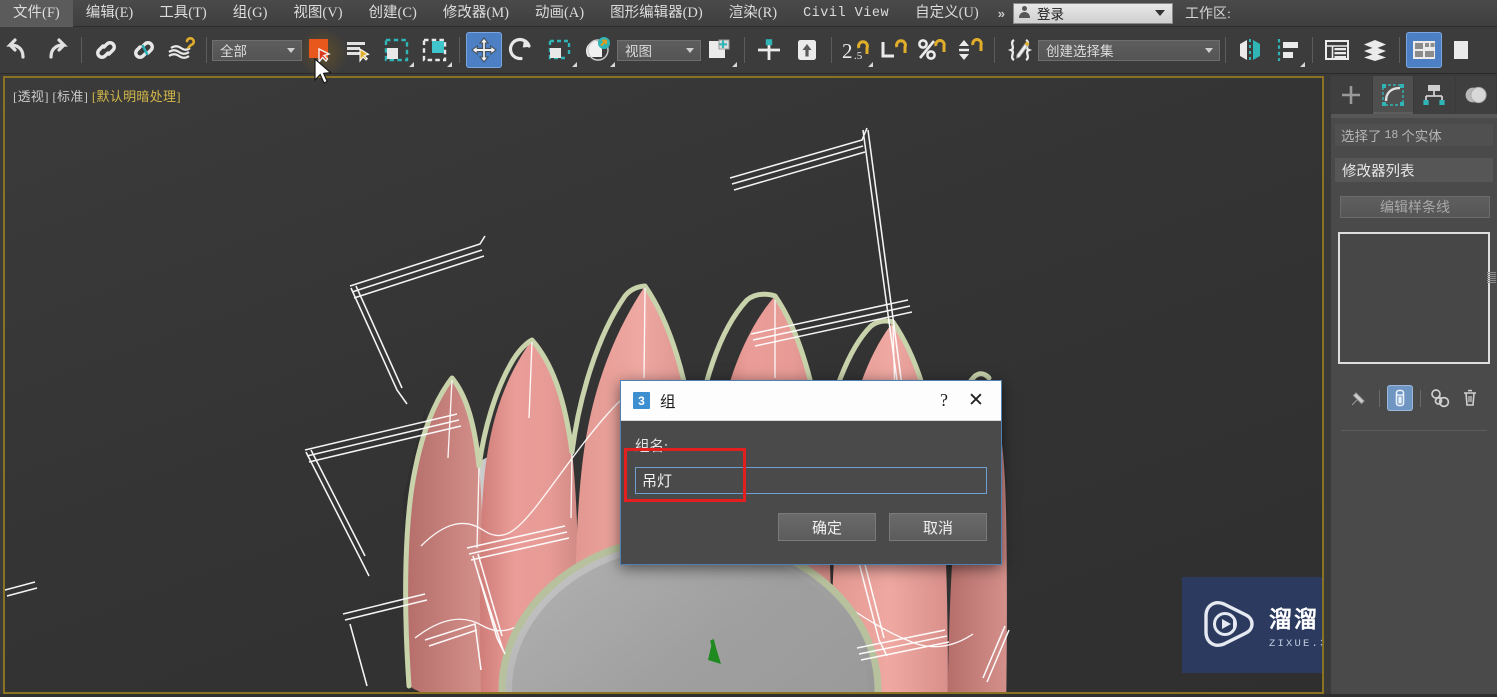 Image resolution: width=1497 pixels, height=697 pixels. What do you see at coordinates (1080, 51) in the screenshot?
I see `named-selection-value: 创建选择集` at bounding box center [1080, 51].